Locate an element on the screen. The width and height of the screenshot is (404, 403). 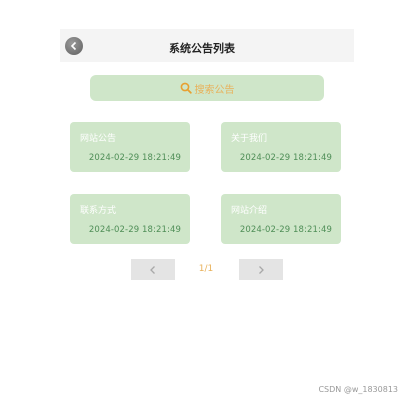
search-button: 搜索公告 is located at coordinates (207, 88).